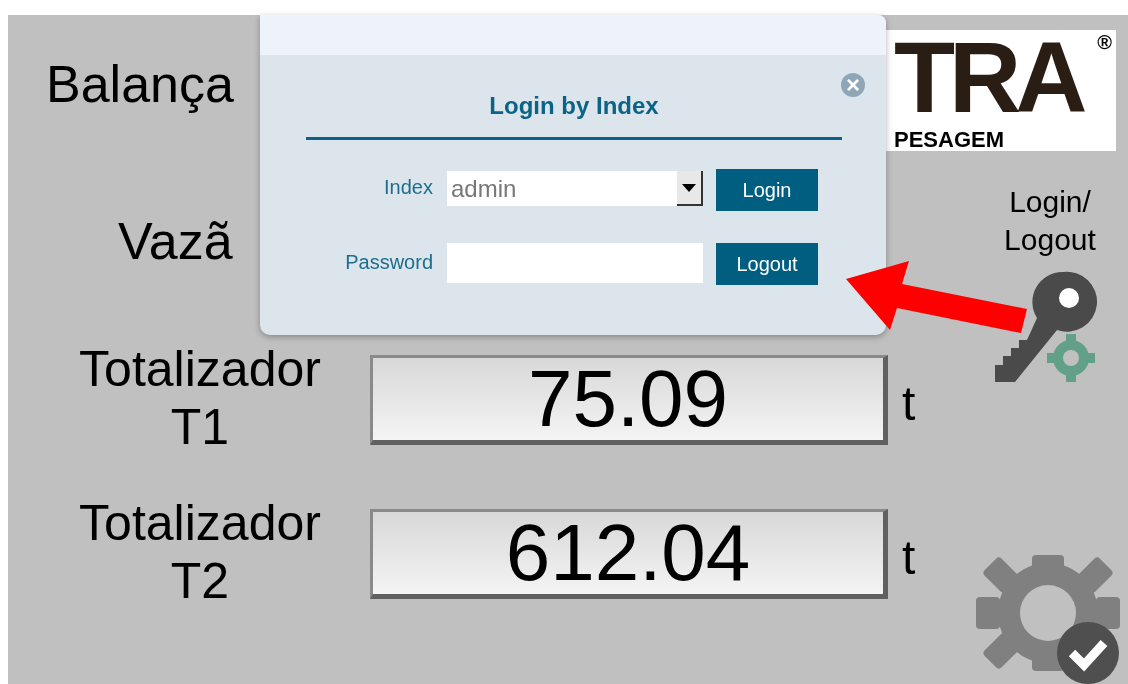 The image size is (1128, 684). What do you see at coordinates (1050, 221) in the screenshot?
I see `login-logout-label: Login/ Logout` at bounding box center [1050, 221].